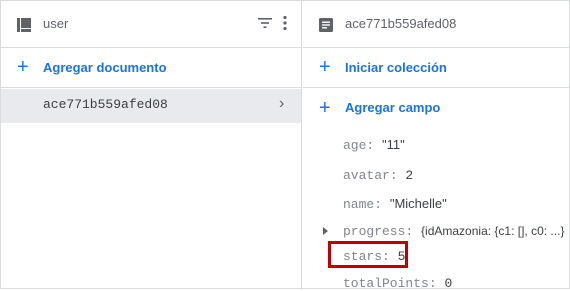 The height and width of the screenshot is (291, 570). I want to click on field-row-name: name: "Michelle", so click(395, 204).